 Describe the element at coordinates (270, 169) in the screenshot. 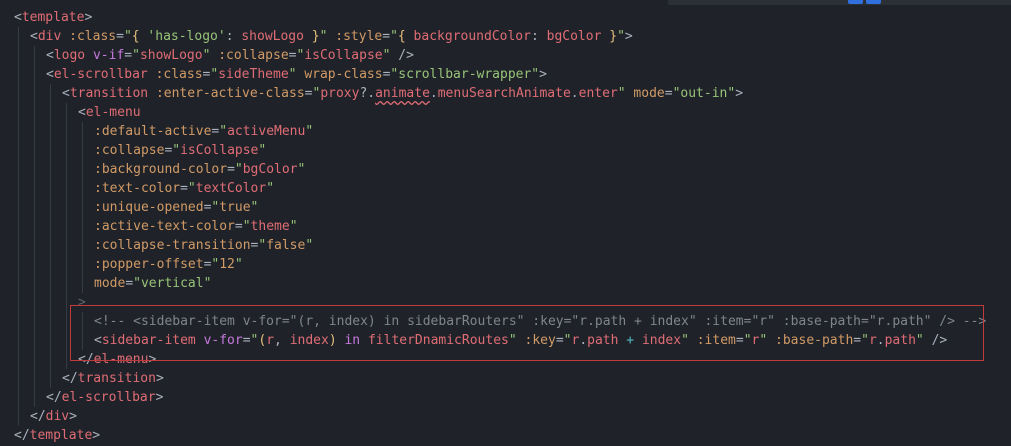

I see `code-token: bgColor` at that location.